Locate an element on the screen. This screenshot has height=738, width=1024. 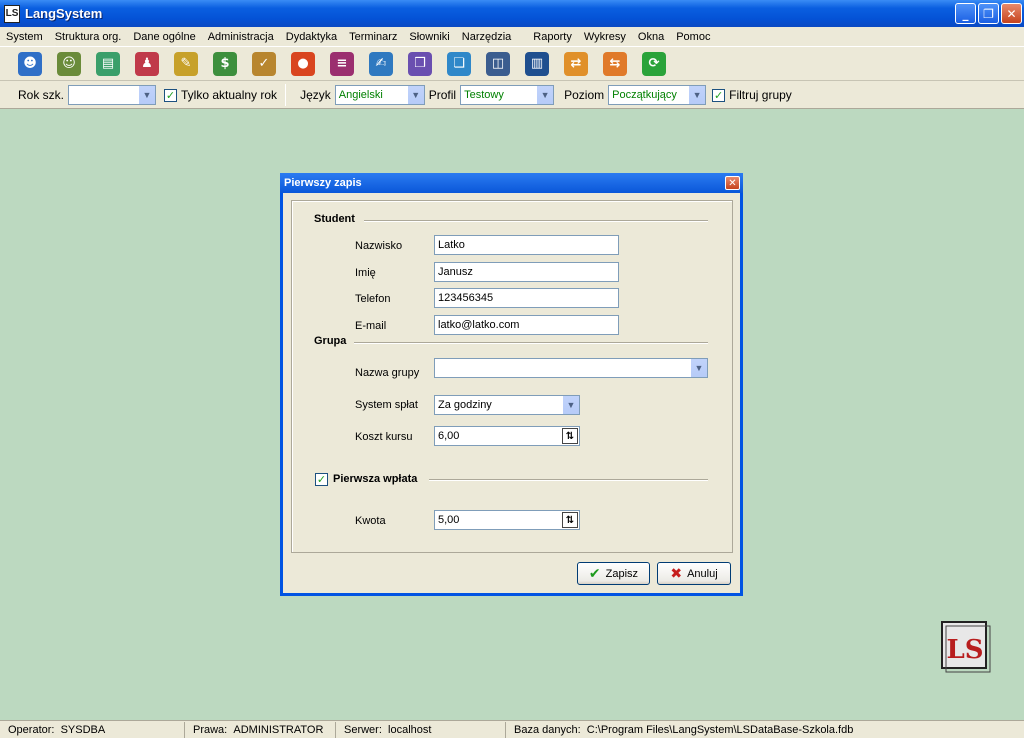
toolbar-button-import: ⇄ is located at coordinates (576, 64).